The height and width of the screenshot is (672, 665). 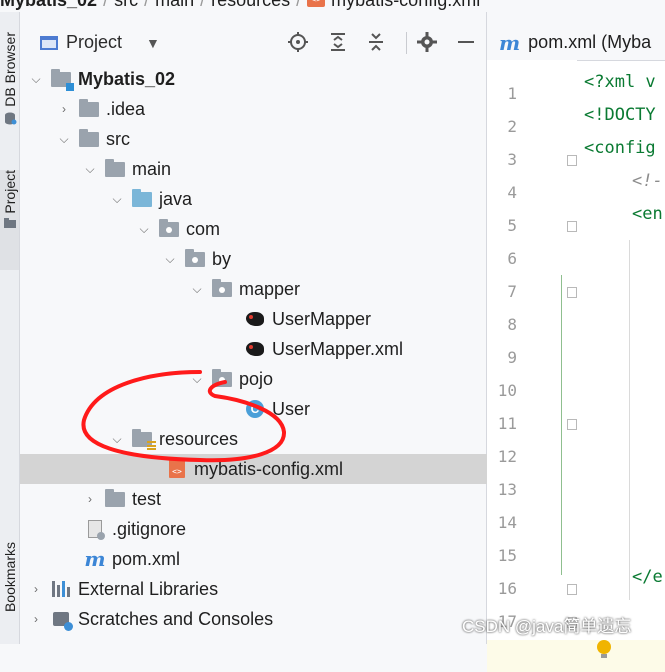 I want to click on current-line-highlight, so click(x=576, y=656).